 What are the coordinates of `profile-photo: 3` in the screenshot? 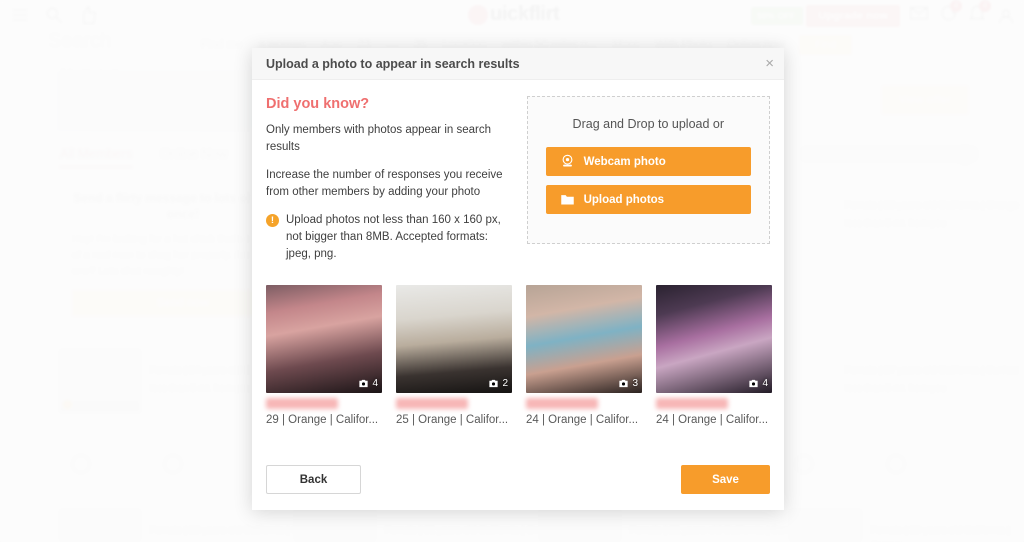 It's located at (584, 339).